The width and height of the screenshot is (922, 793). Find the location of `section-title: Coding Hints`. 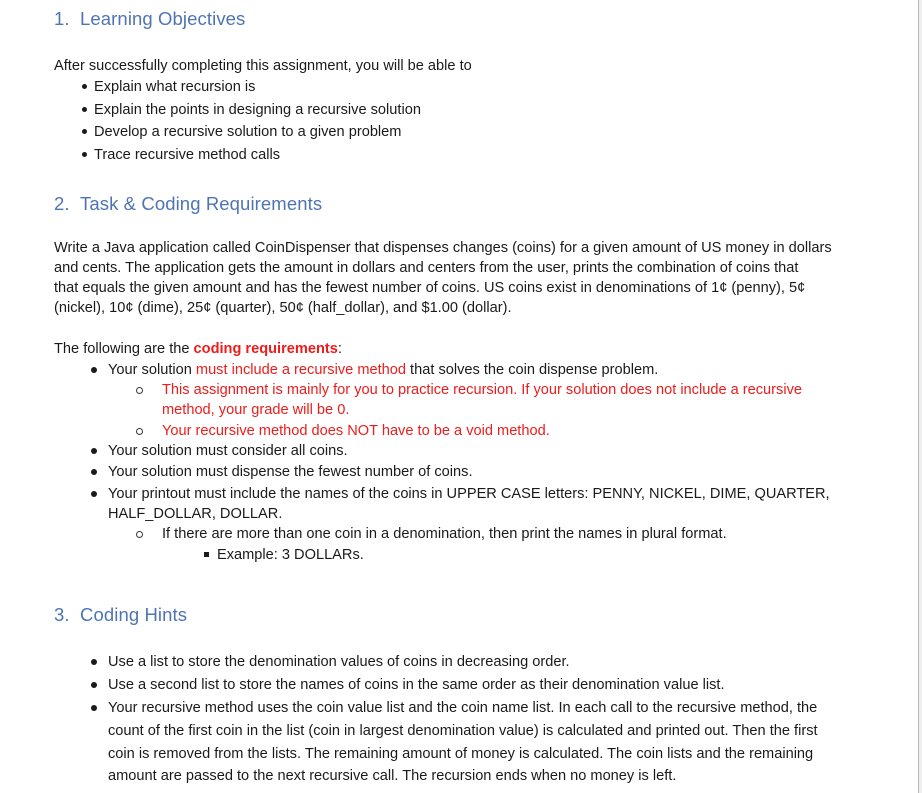

section-title: Coding Hints is located at coordinates (134, 614).